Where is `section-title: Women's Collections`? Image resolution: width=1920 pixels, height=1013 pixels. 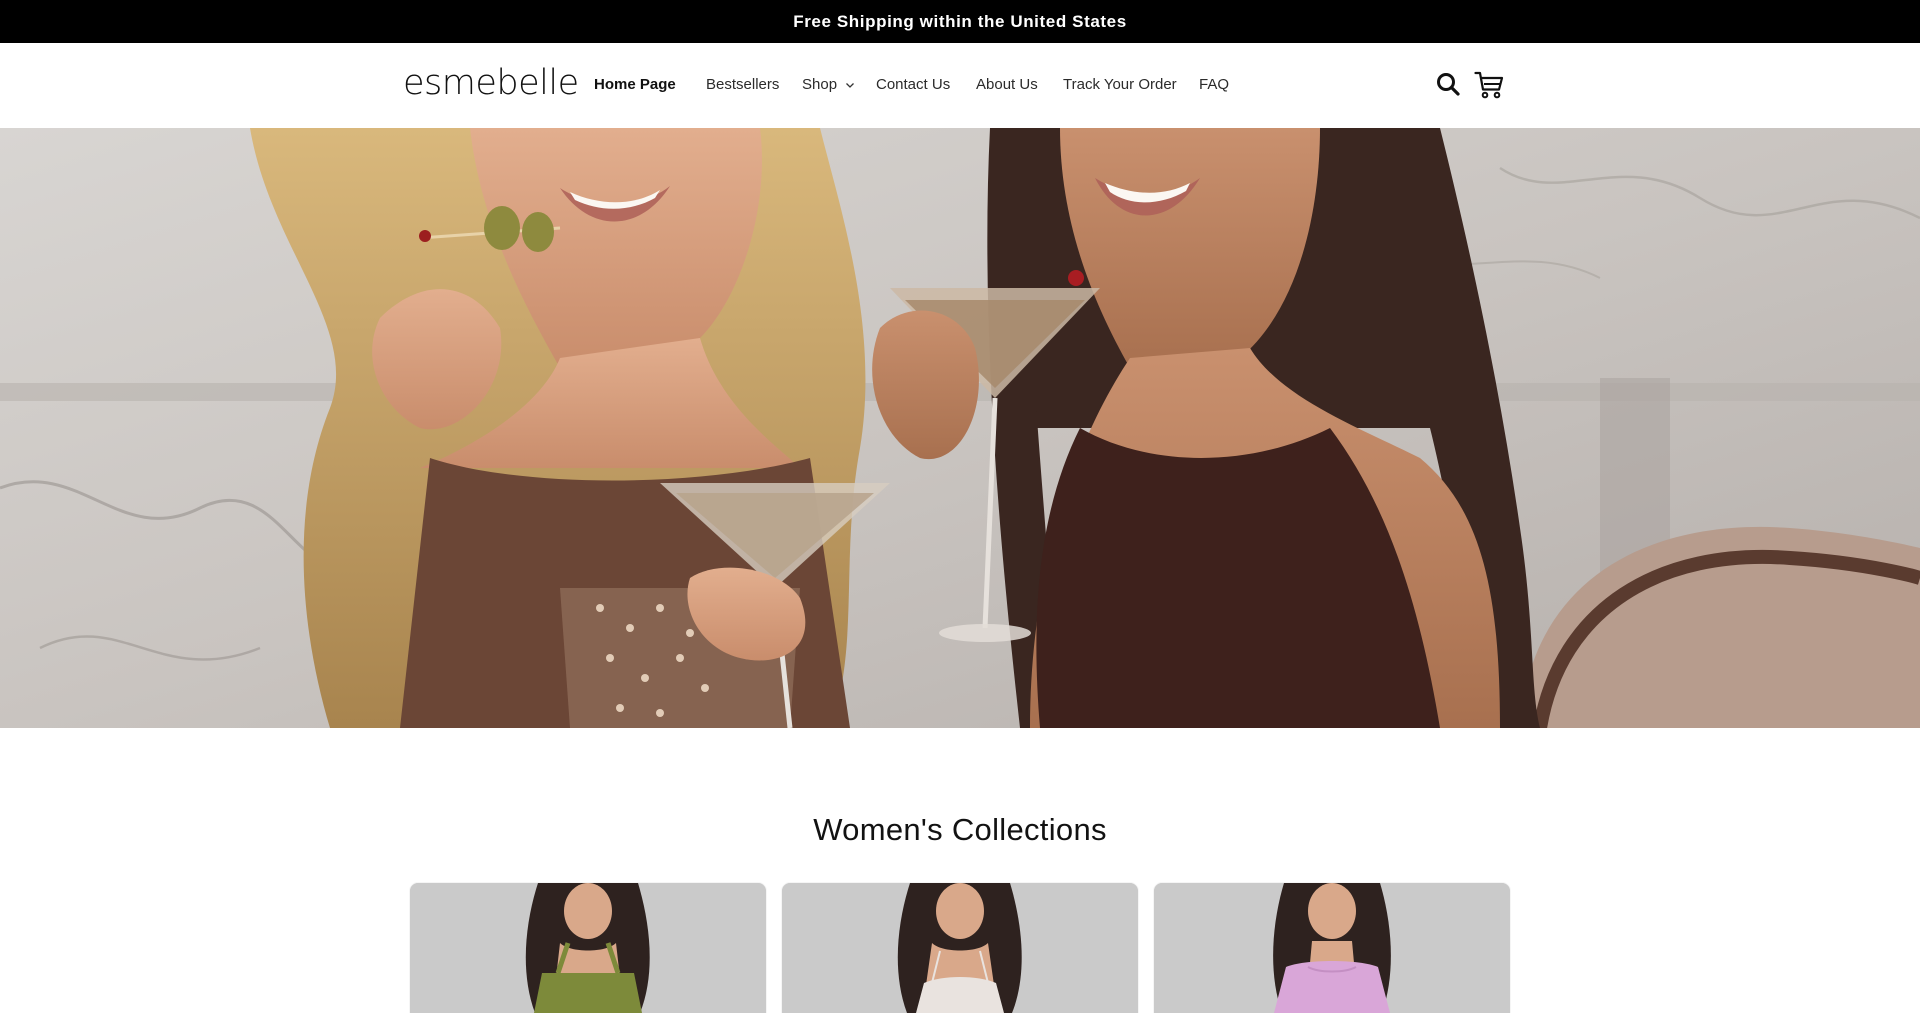
section-title: Women's Collections is located at coordinates (960, 829).